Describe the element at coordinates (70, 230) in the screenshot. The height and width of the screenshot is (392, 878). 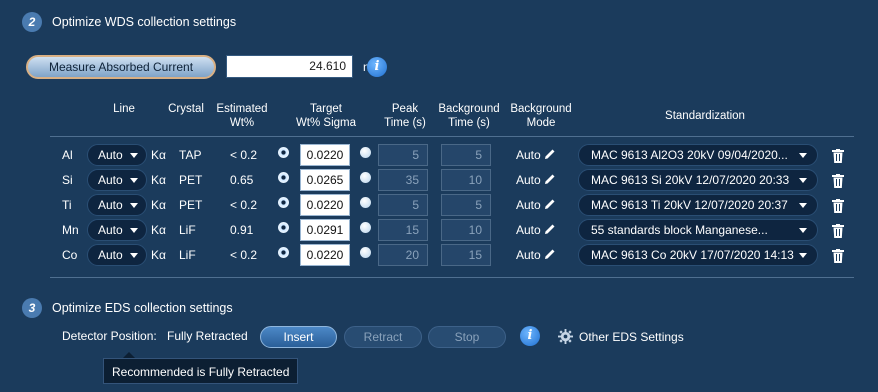
I see `element-symbol: Mn` at that location.